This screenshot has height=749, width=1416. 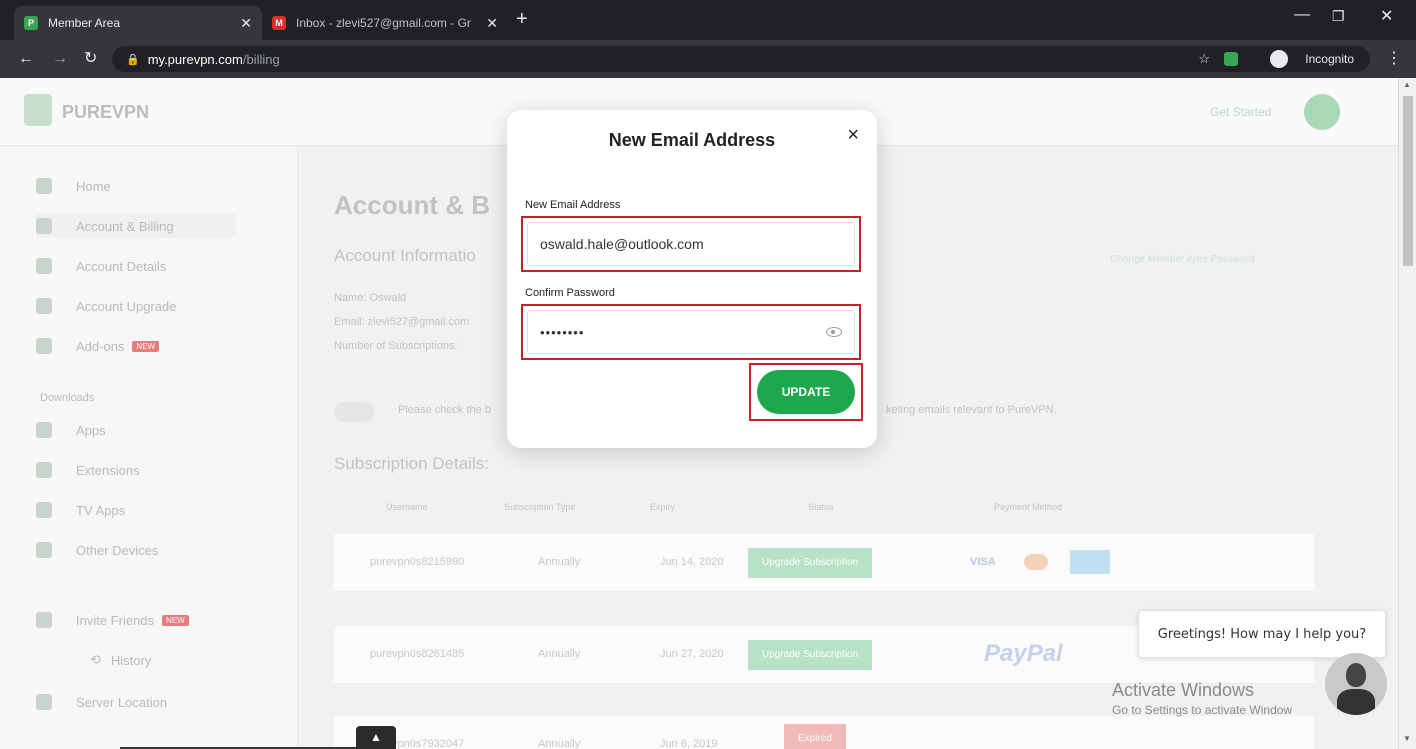 What do you see at coordinates (31, 23) in the screenshot?
I see `purevpn-favicon-icon: P` at bounding box center [31, 23].